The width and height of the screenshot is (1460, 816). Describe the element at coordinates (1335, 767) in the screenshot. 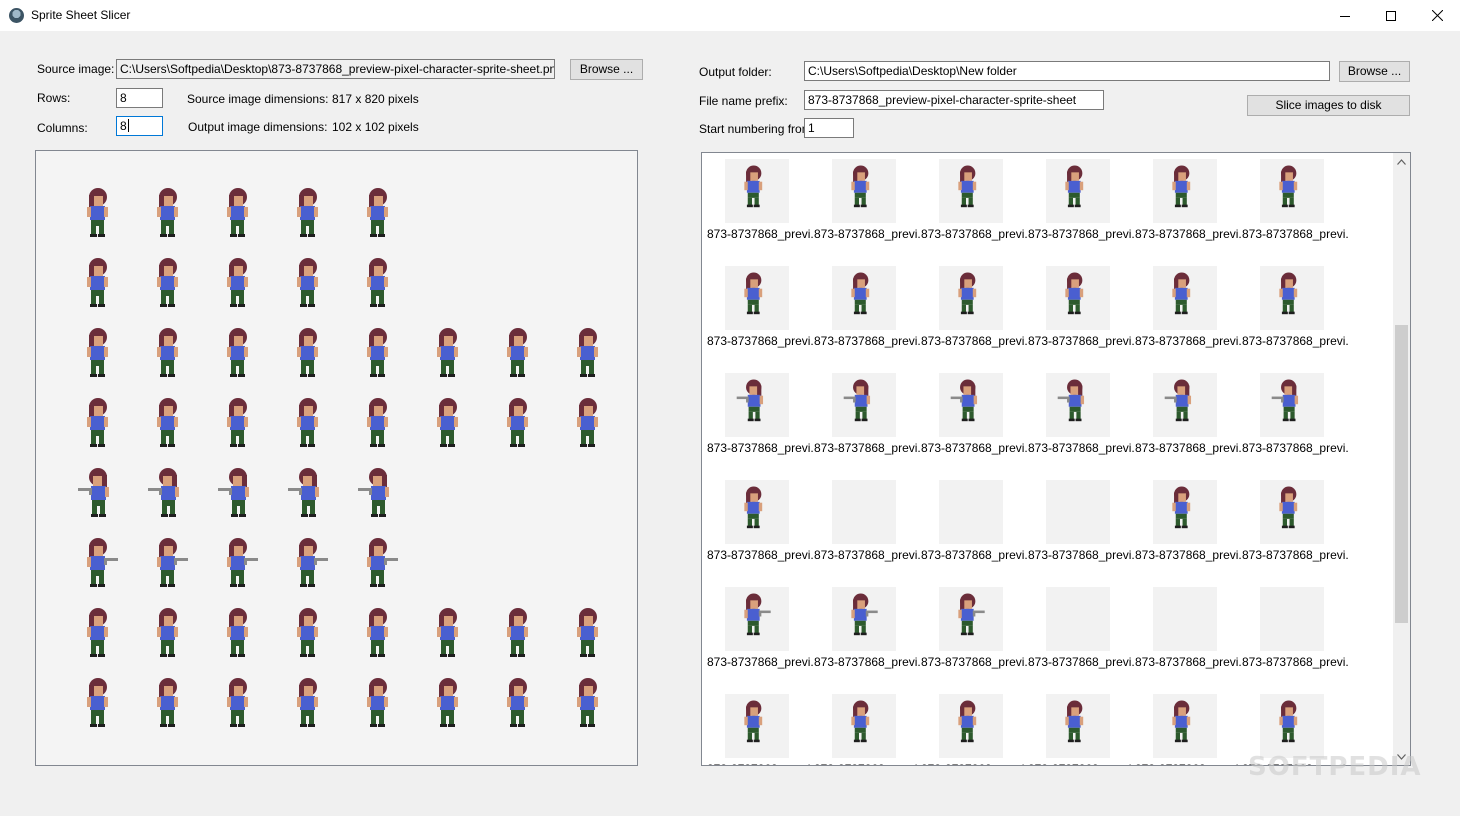

I see `softpedia-watermark: SOFTPEDIA` at that location.